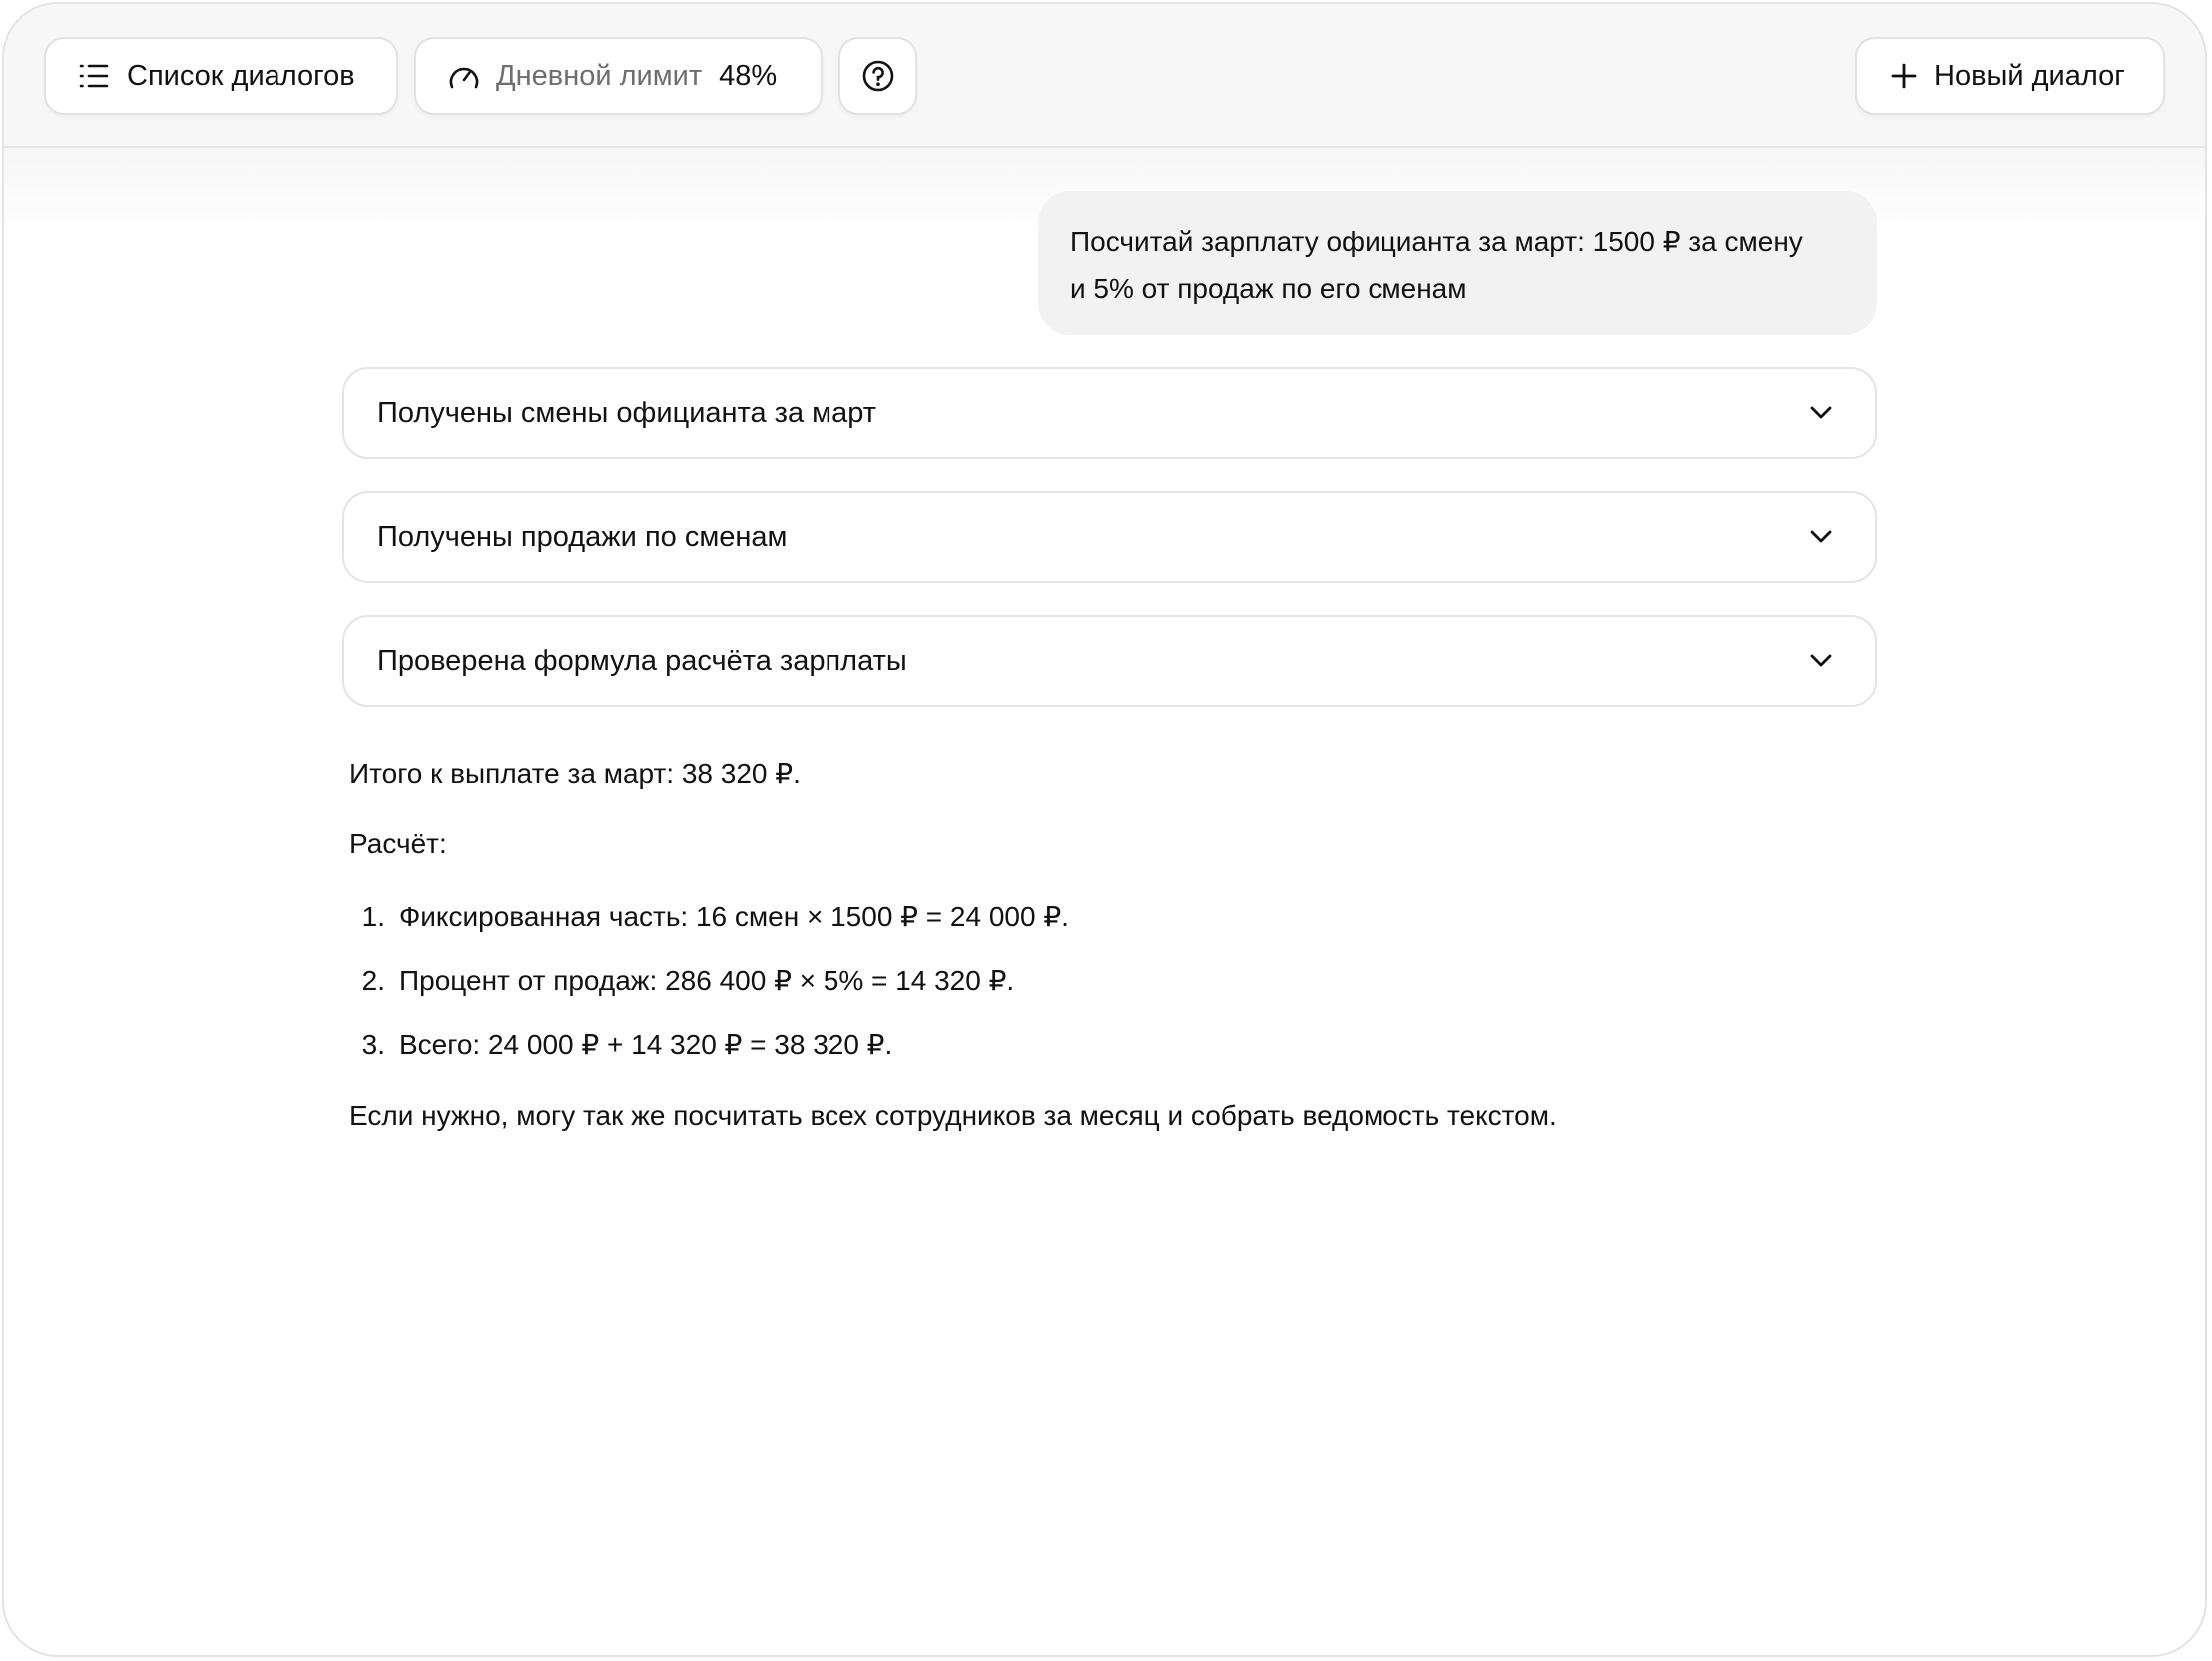  What do you see at coordinates (94, 76) in the screenshot?
I see `list-icon` at bounding box center [94, 76].